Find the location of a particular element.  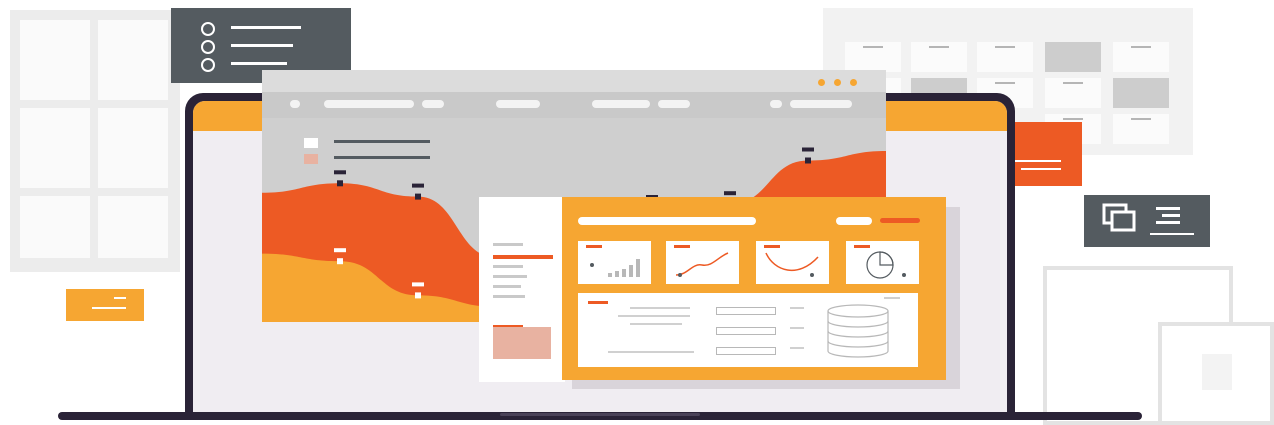

background-window is located at coordinates (95, 141).